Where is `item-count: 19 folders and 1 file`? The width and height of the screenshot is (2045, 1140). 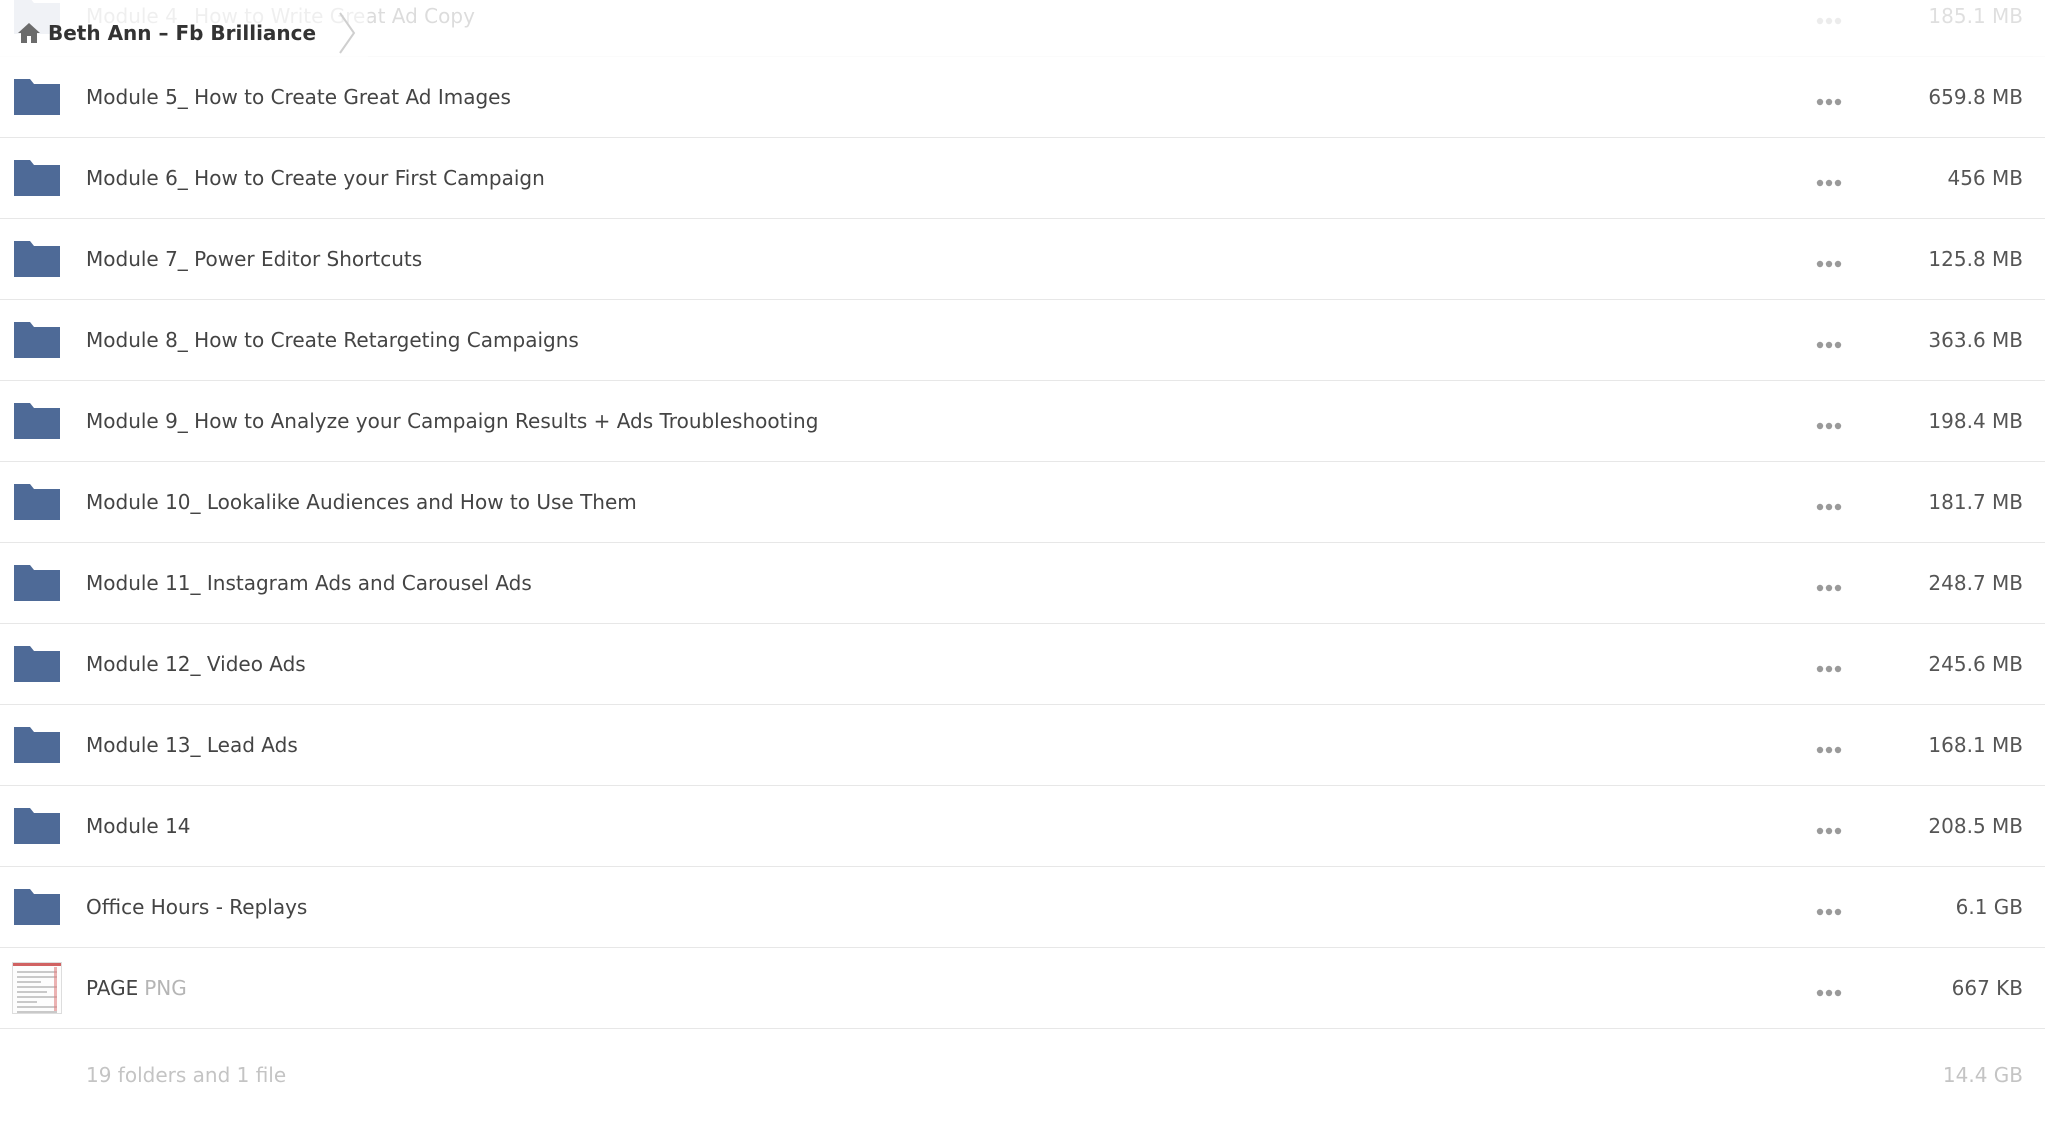
item-count: 19 folders and 1 file is located at coordinates (186, 1075).